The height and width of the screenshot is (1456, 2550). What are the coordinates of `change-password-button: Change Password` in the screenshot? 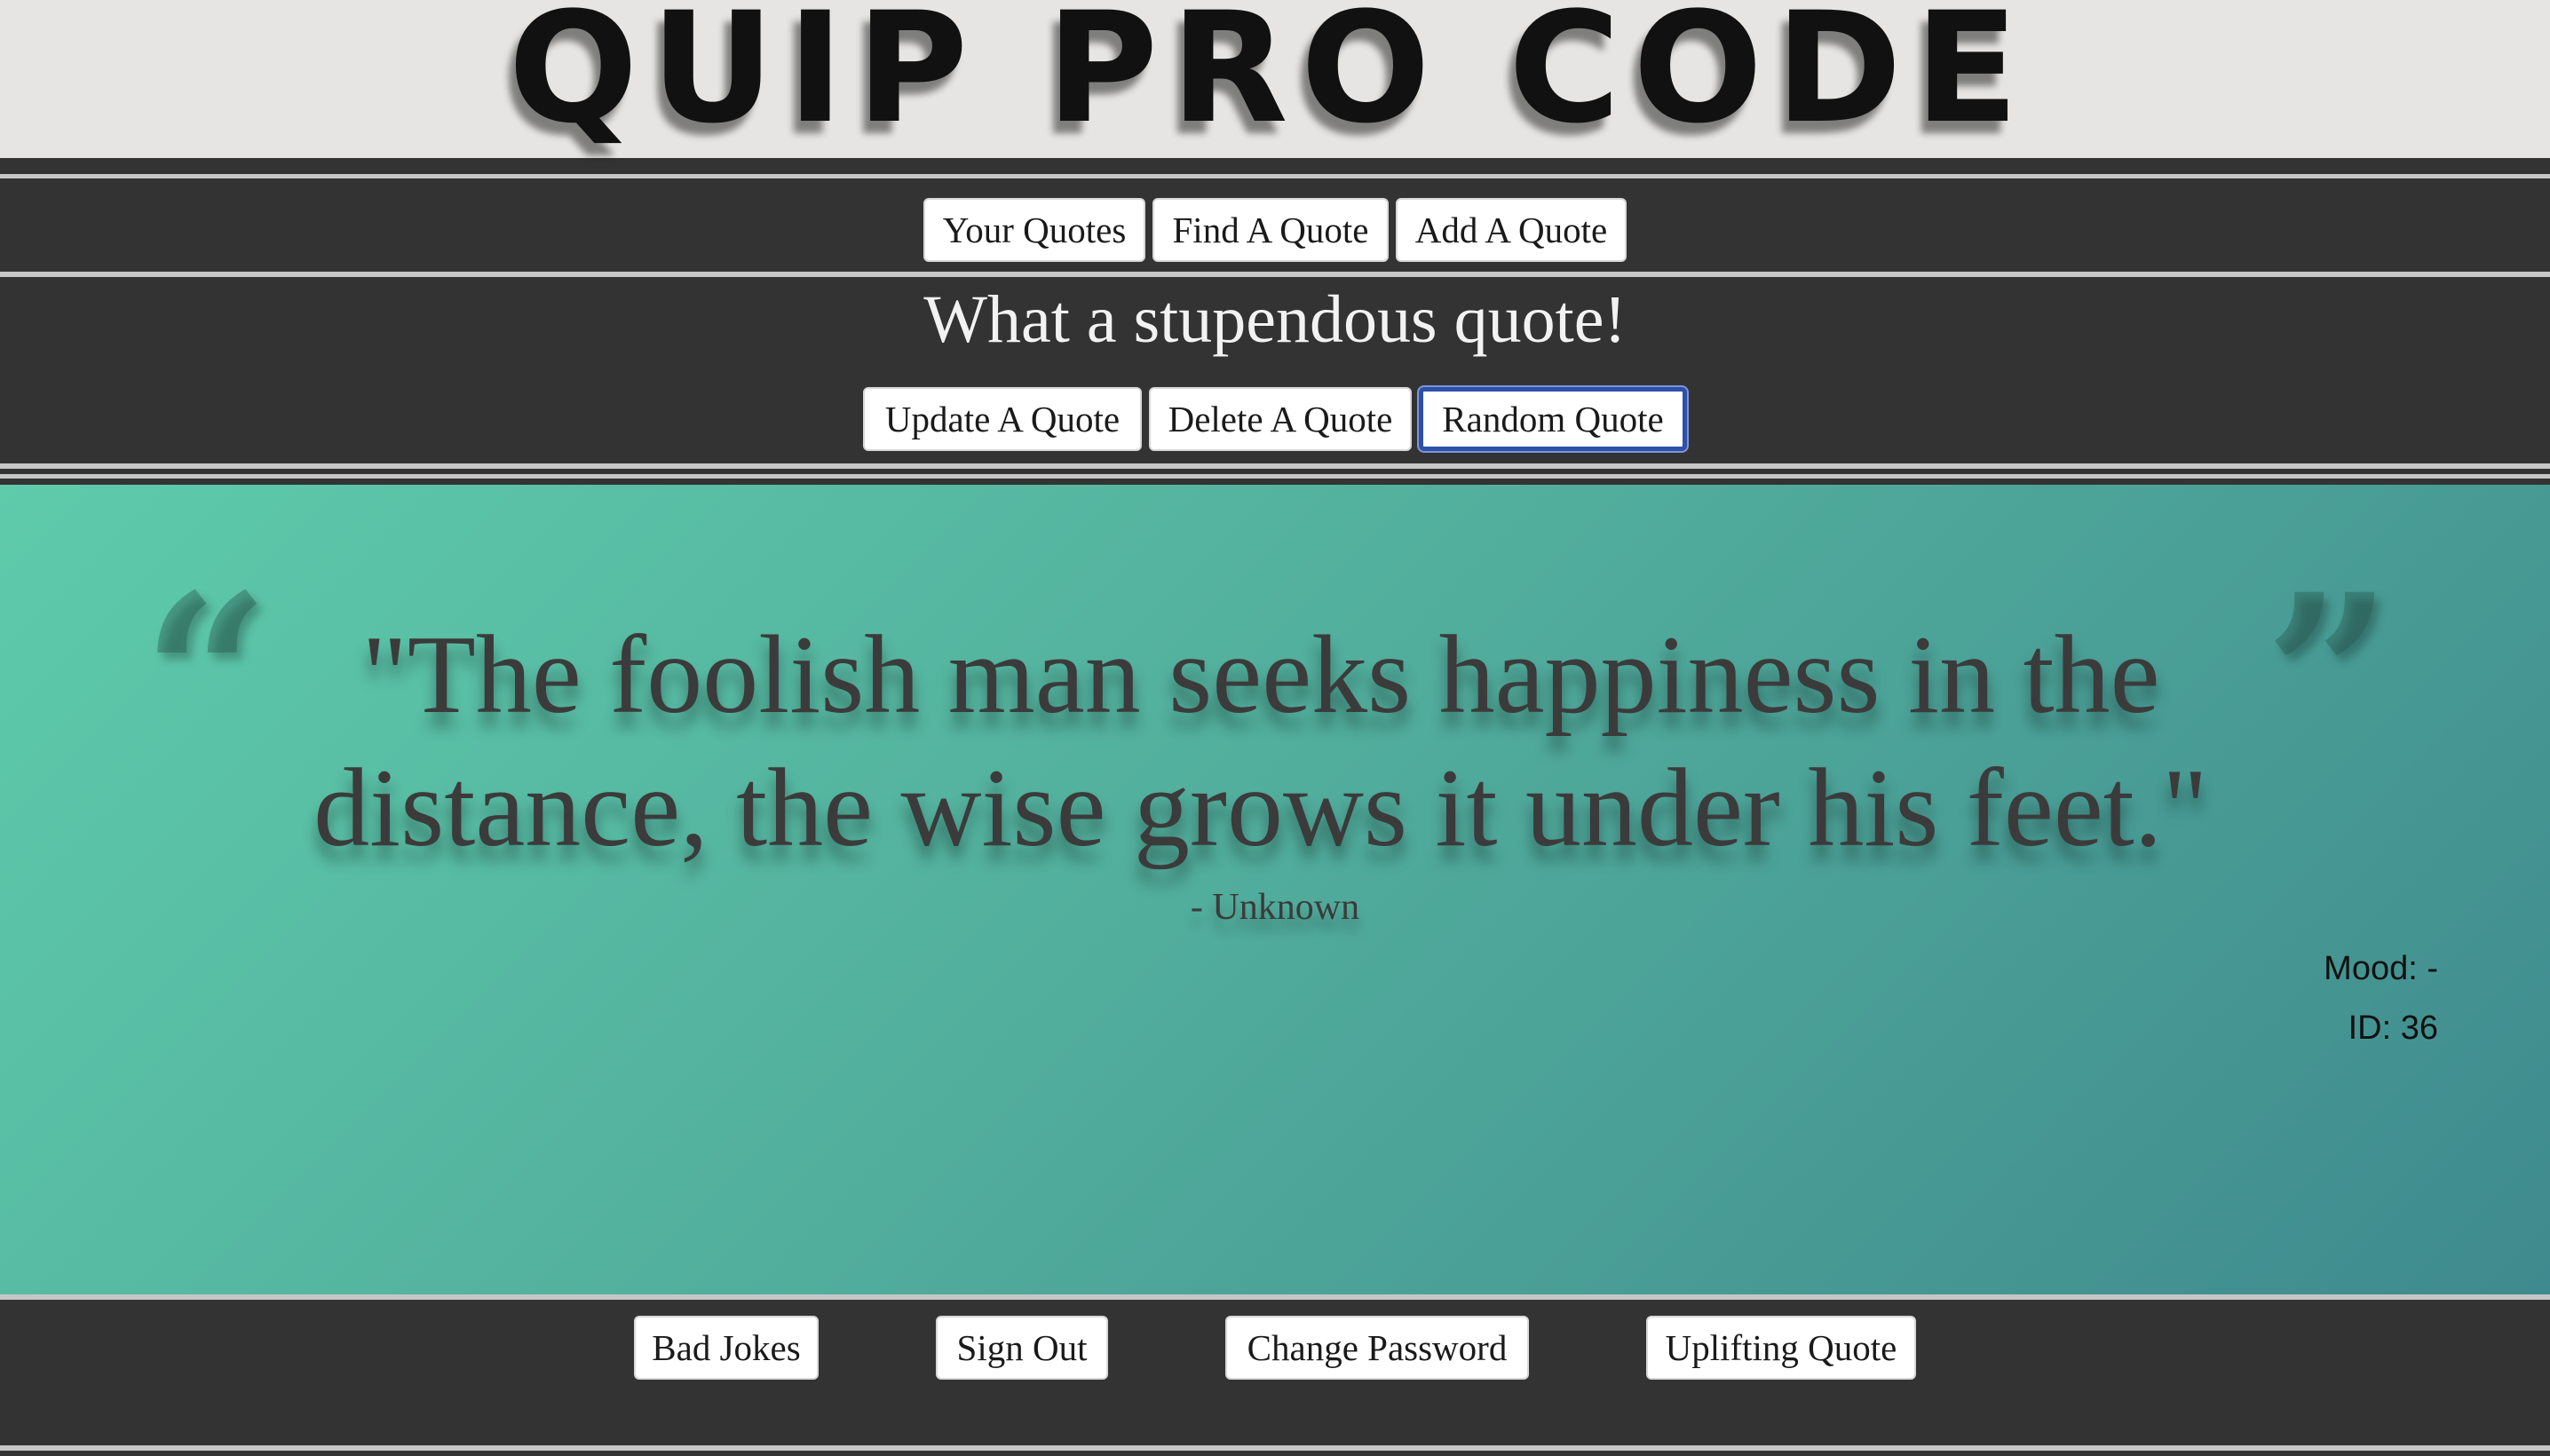 It's located at (1377, 1348).